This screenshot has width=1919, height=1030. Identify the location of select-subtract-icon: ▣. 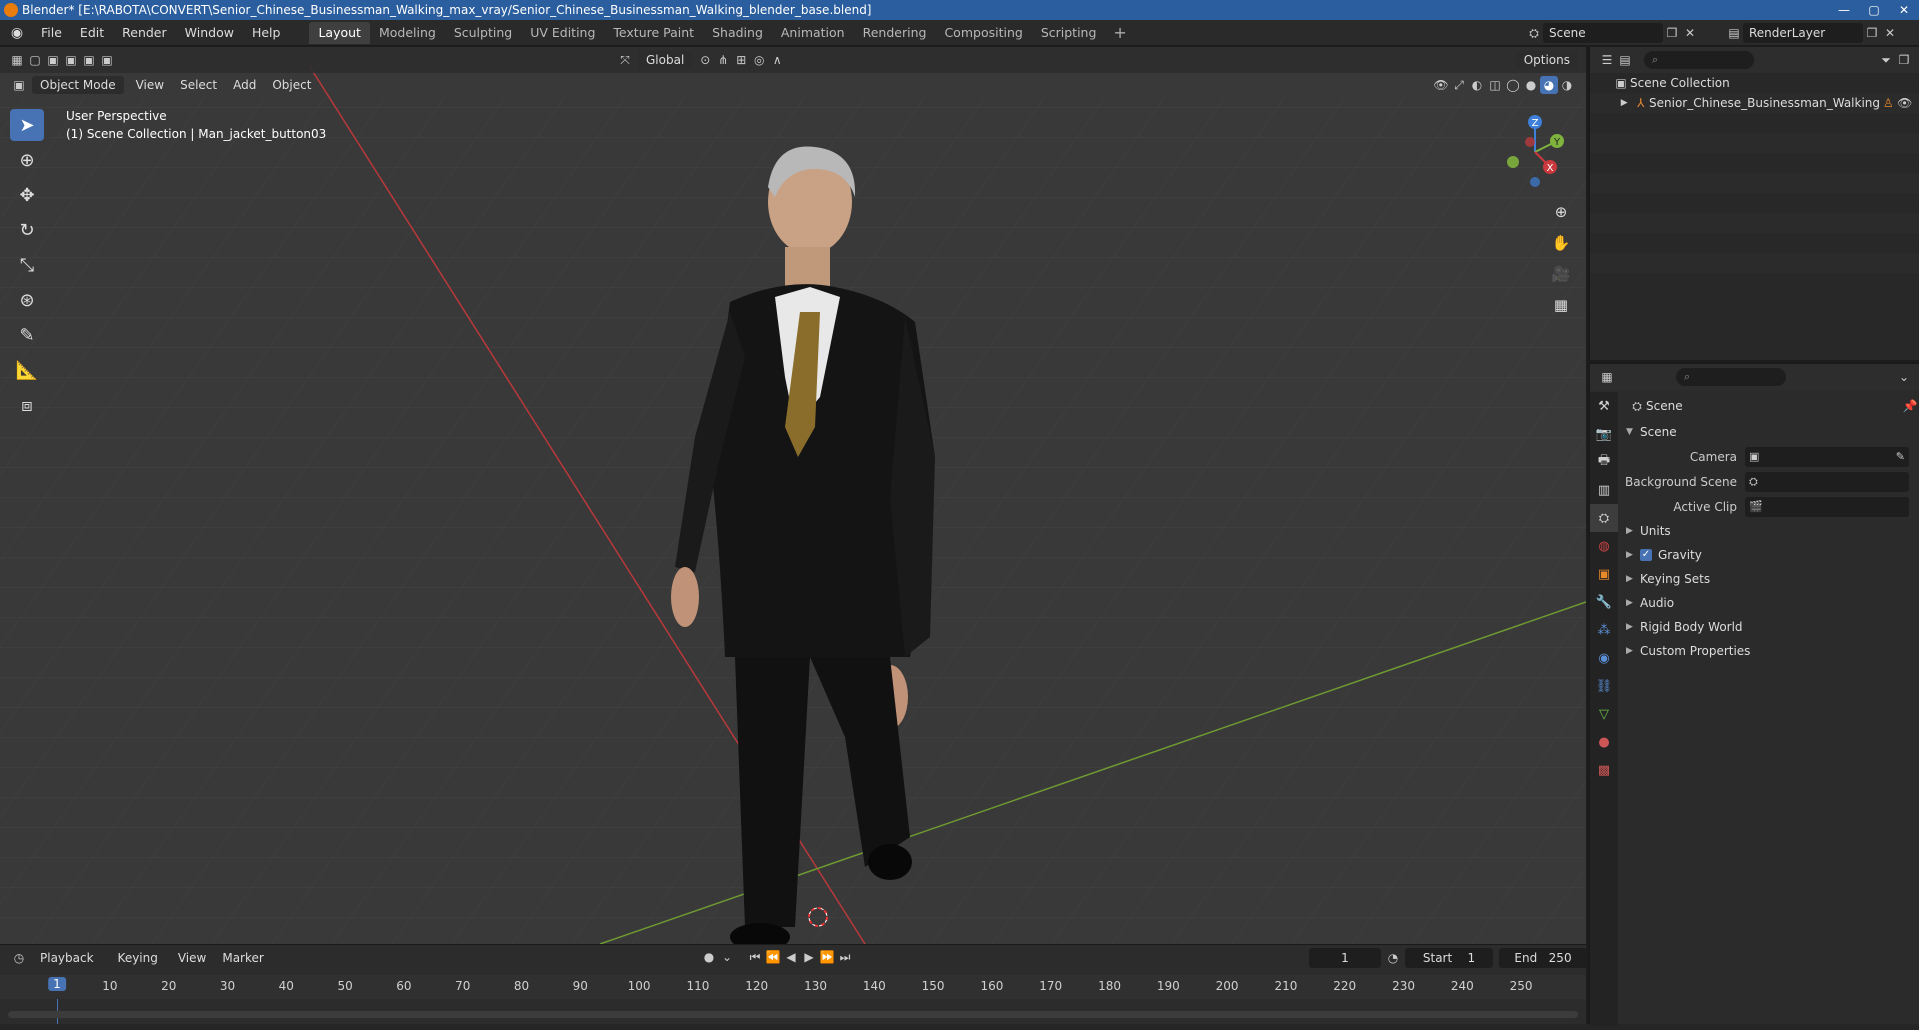
(89, 60).